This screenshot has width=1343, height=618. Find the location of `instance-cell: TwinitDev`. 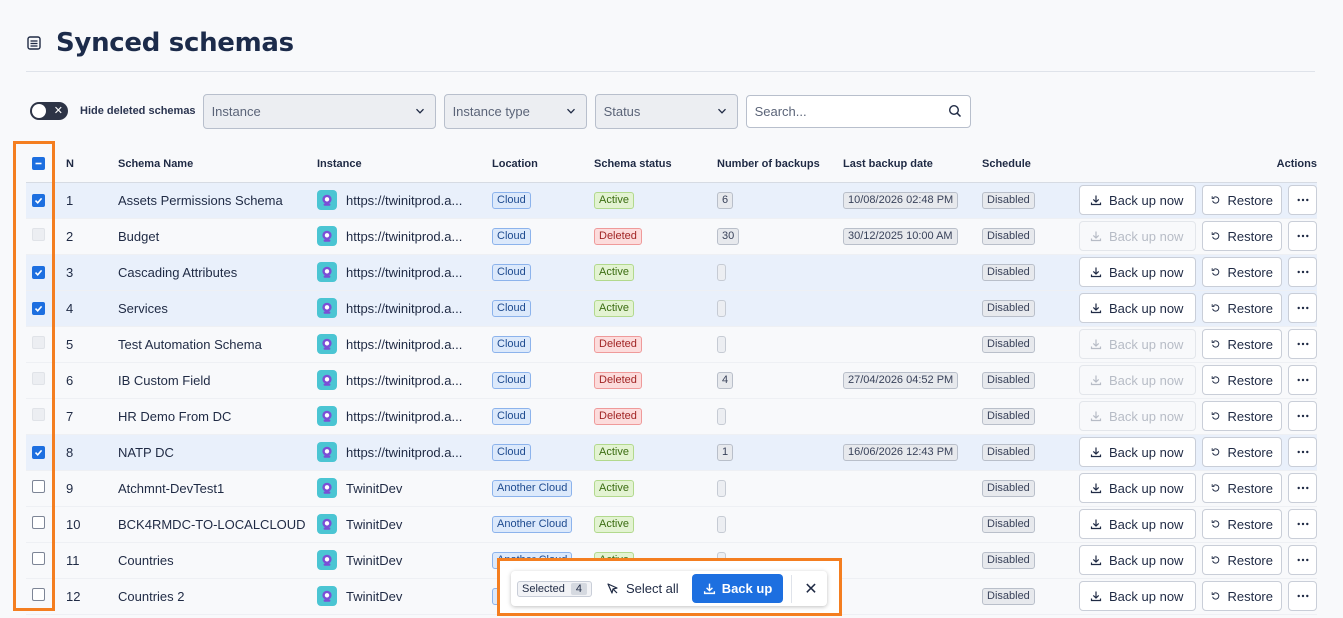

instance-cell: TwinitDev is located at coordinates (404, 524).